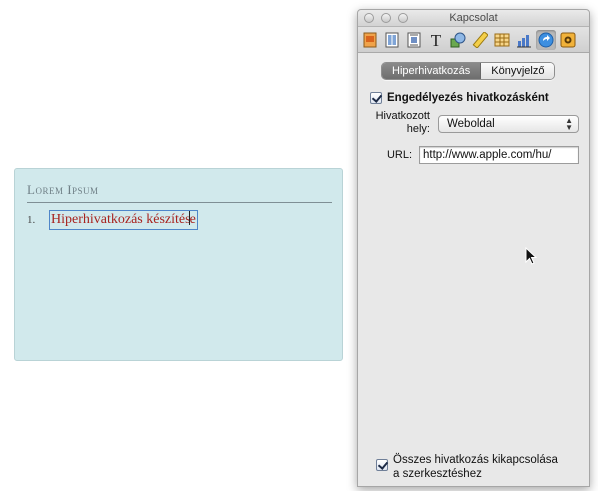 This screenshot has height=491, width=598. Describe the element at coordinates (468, 98) in the screenshot. I see `enable-link-label: Engedélyezés hivatkozásként` at that location.